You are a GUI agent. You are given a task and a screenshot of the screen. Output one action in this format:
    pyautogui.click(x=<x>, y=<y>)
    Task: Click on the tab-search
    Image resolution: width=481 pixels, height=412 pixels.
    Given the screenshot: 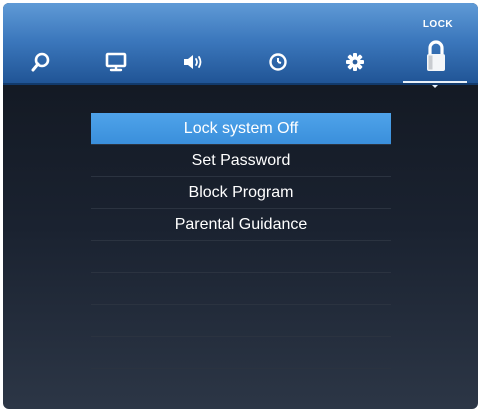 What is the action you would take?
    pyautogui.click(x=41, y=62)
    